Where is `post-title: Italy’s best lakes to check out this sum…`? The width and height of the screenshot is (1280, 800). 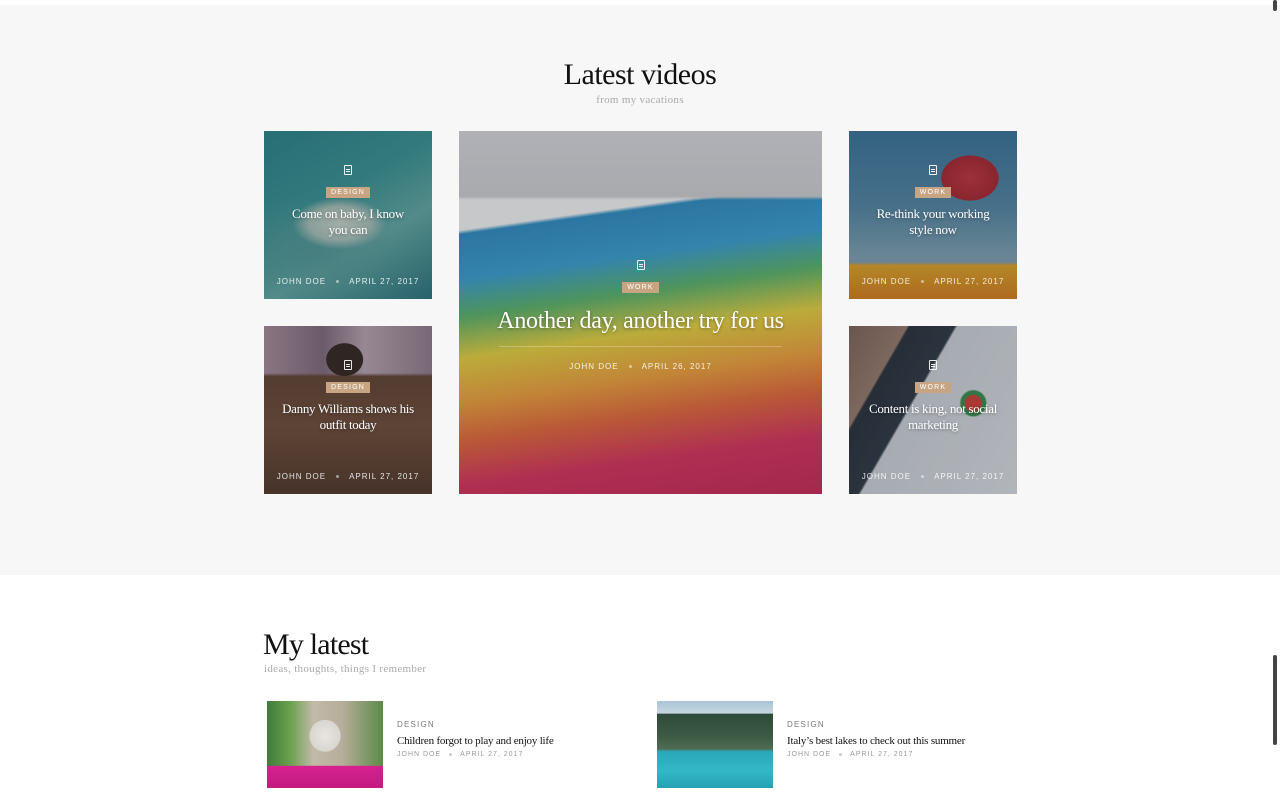 post-title: Italy’s best lakes to check out this sum… is located at coordinates (876, 741).